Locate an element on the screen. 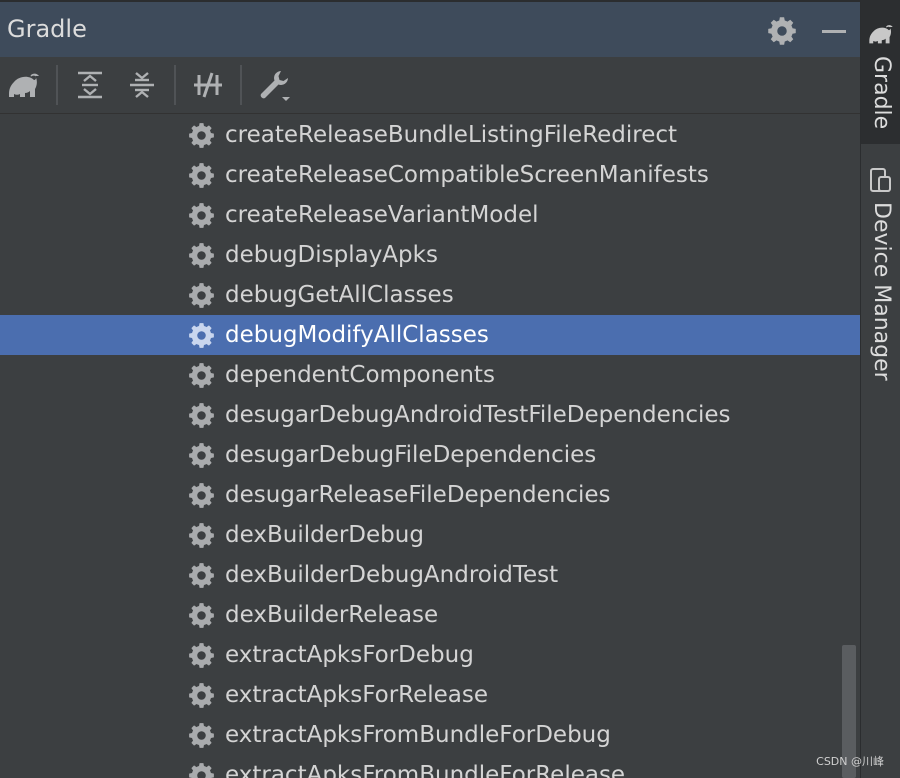  task-row: extractApksFromBundleForRelease is located at coordinates (430, 766).